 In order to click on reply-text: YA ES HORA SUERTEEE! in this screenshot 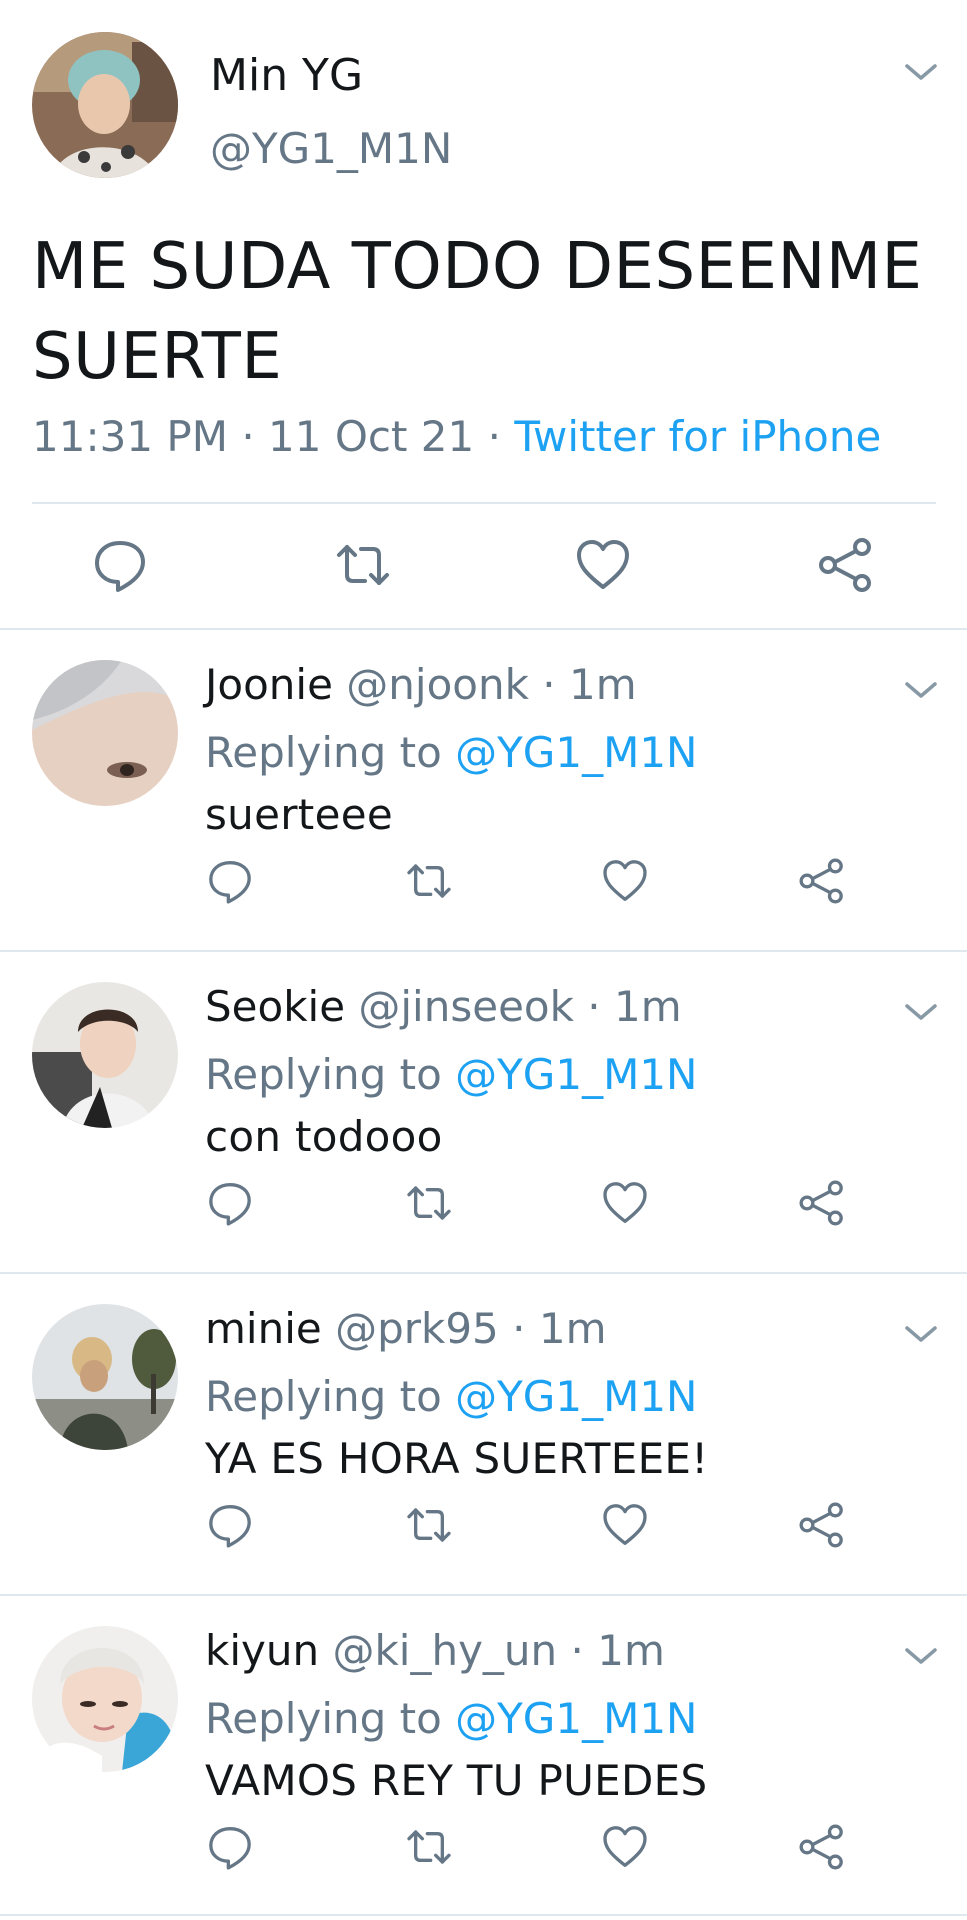, I will do `click(457, 1458)`.